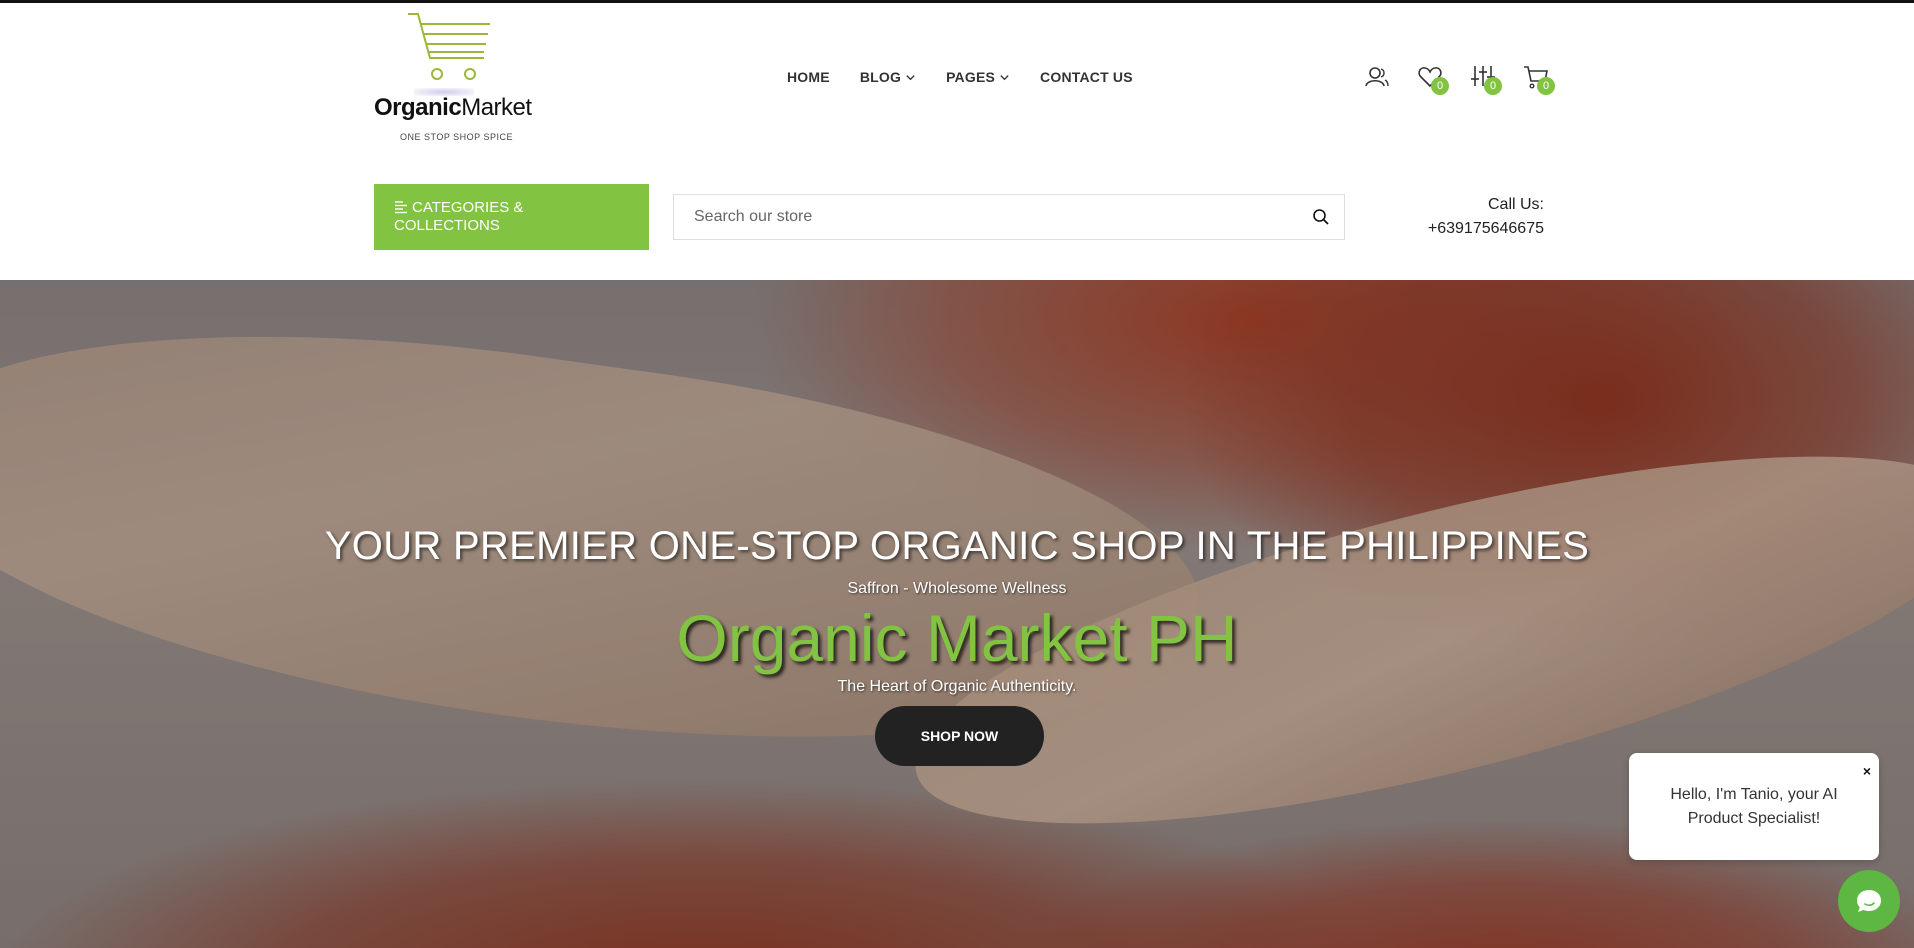 This screenshot has width=1914, height=948. What do you see at coordinates (957, 1) in the screenshot?
I see `top-border` at bounding box center [957, 1].